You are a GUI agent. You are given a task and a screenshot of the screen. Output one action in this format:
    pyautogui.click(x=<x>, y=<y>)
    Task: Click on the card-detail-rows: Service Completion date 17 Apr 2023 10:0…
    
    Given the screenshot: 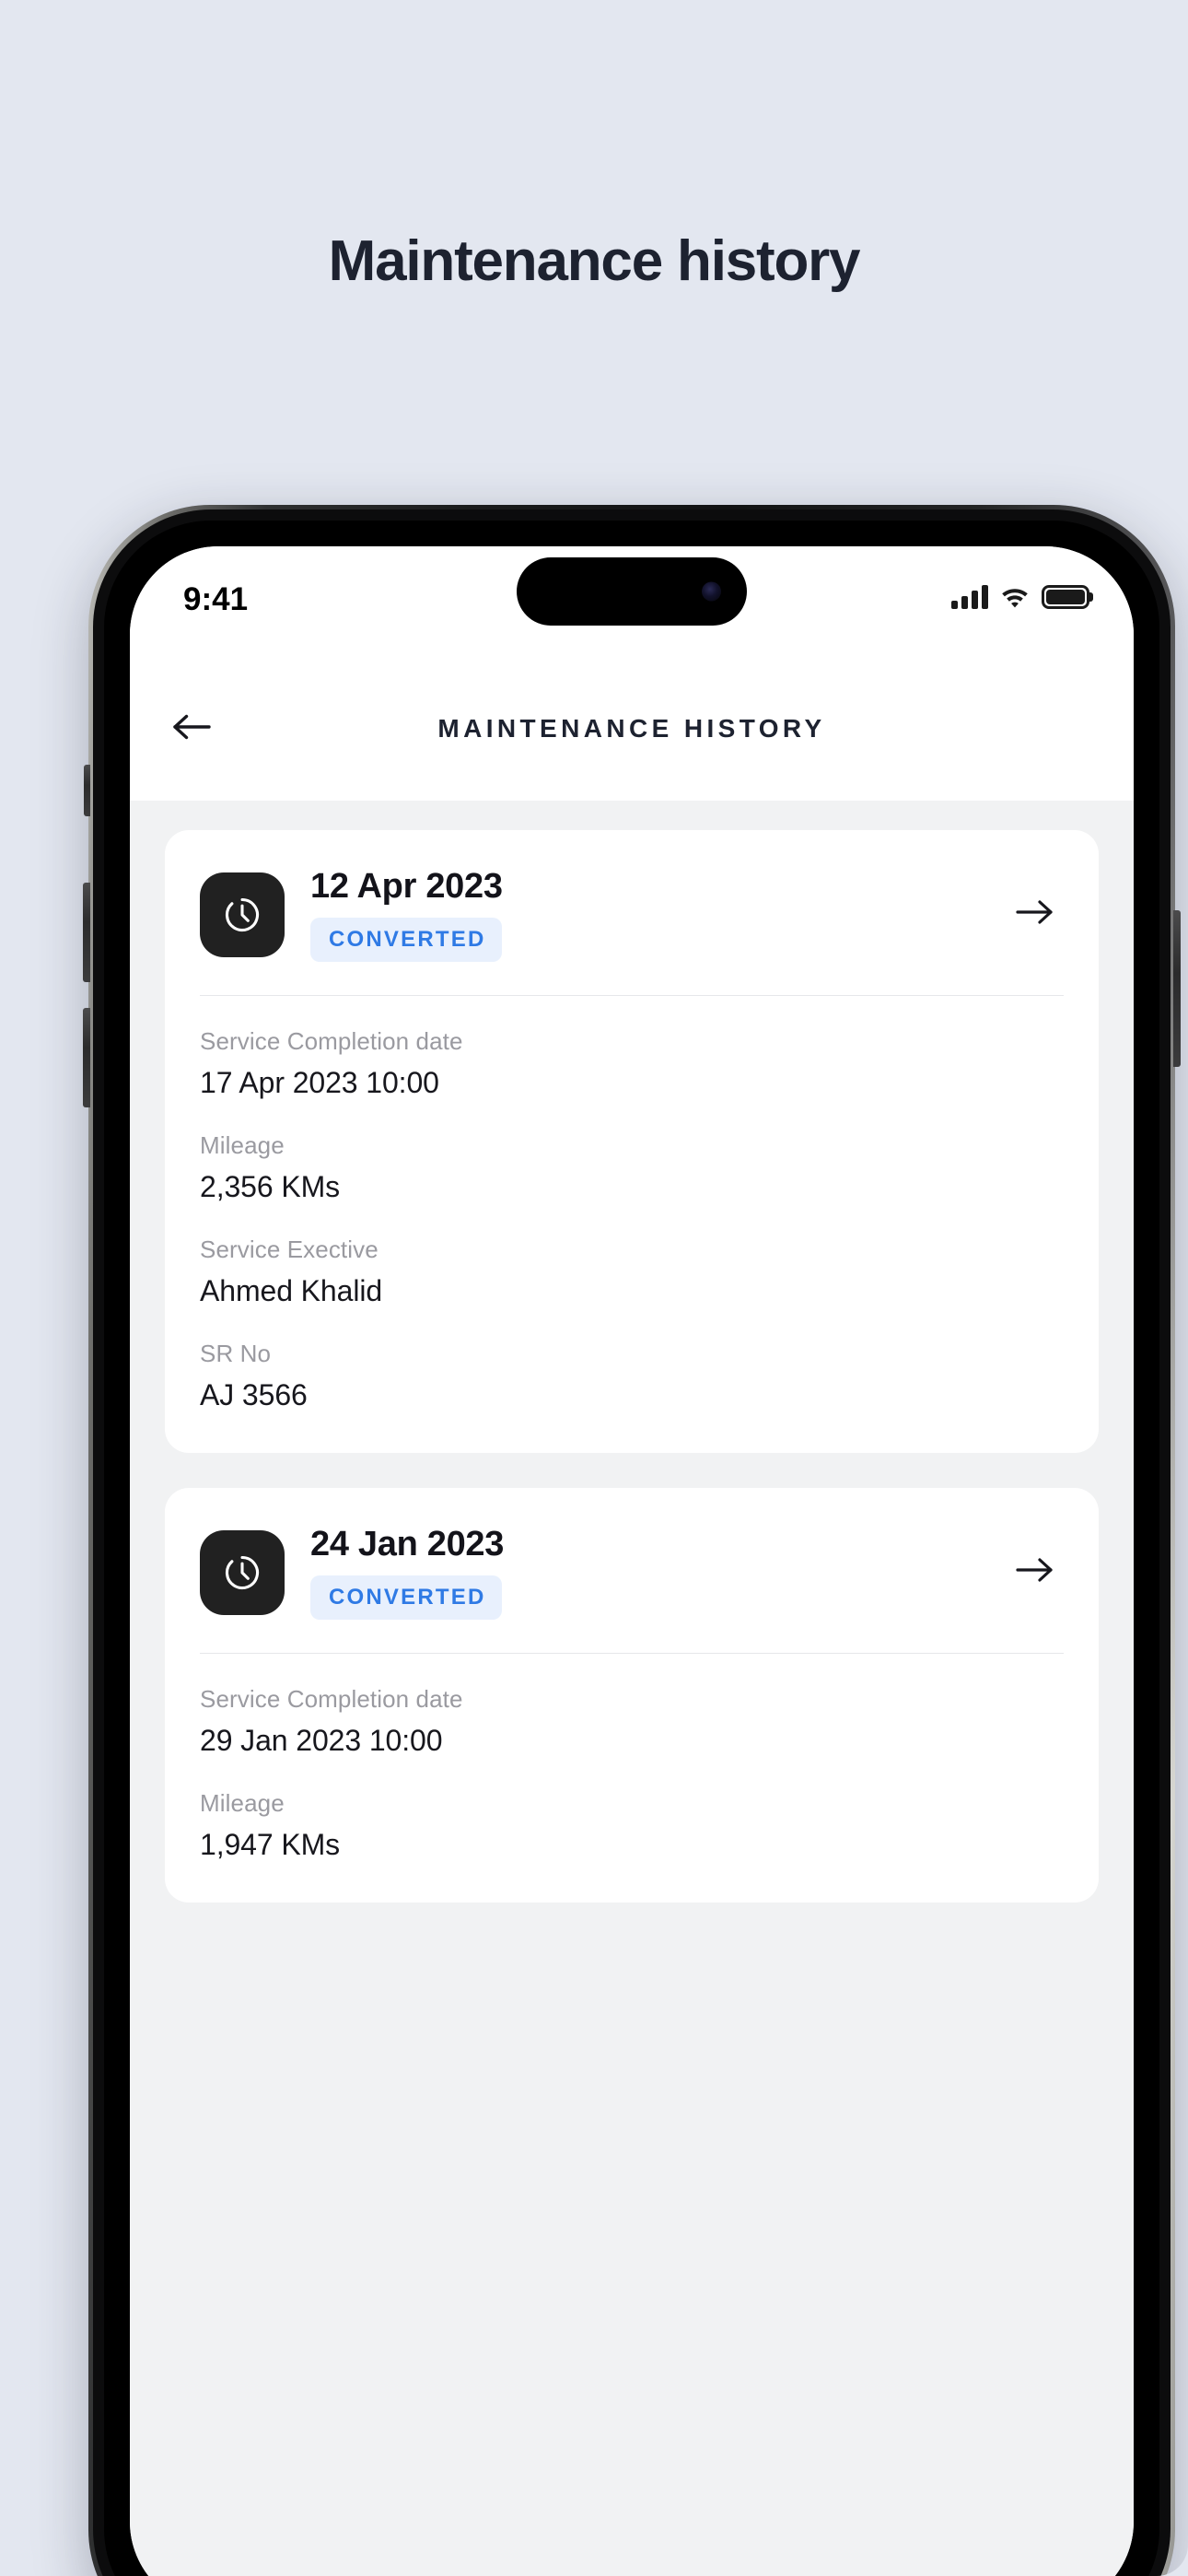 What is the action you would take?
    pyautogui.click(x=632, y=1204)
    